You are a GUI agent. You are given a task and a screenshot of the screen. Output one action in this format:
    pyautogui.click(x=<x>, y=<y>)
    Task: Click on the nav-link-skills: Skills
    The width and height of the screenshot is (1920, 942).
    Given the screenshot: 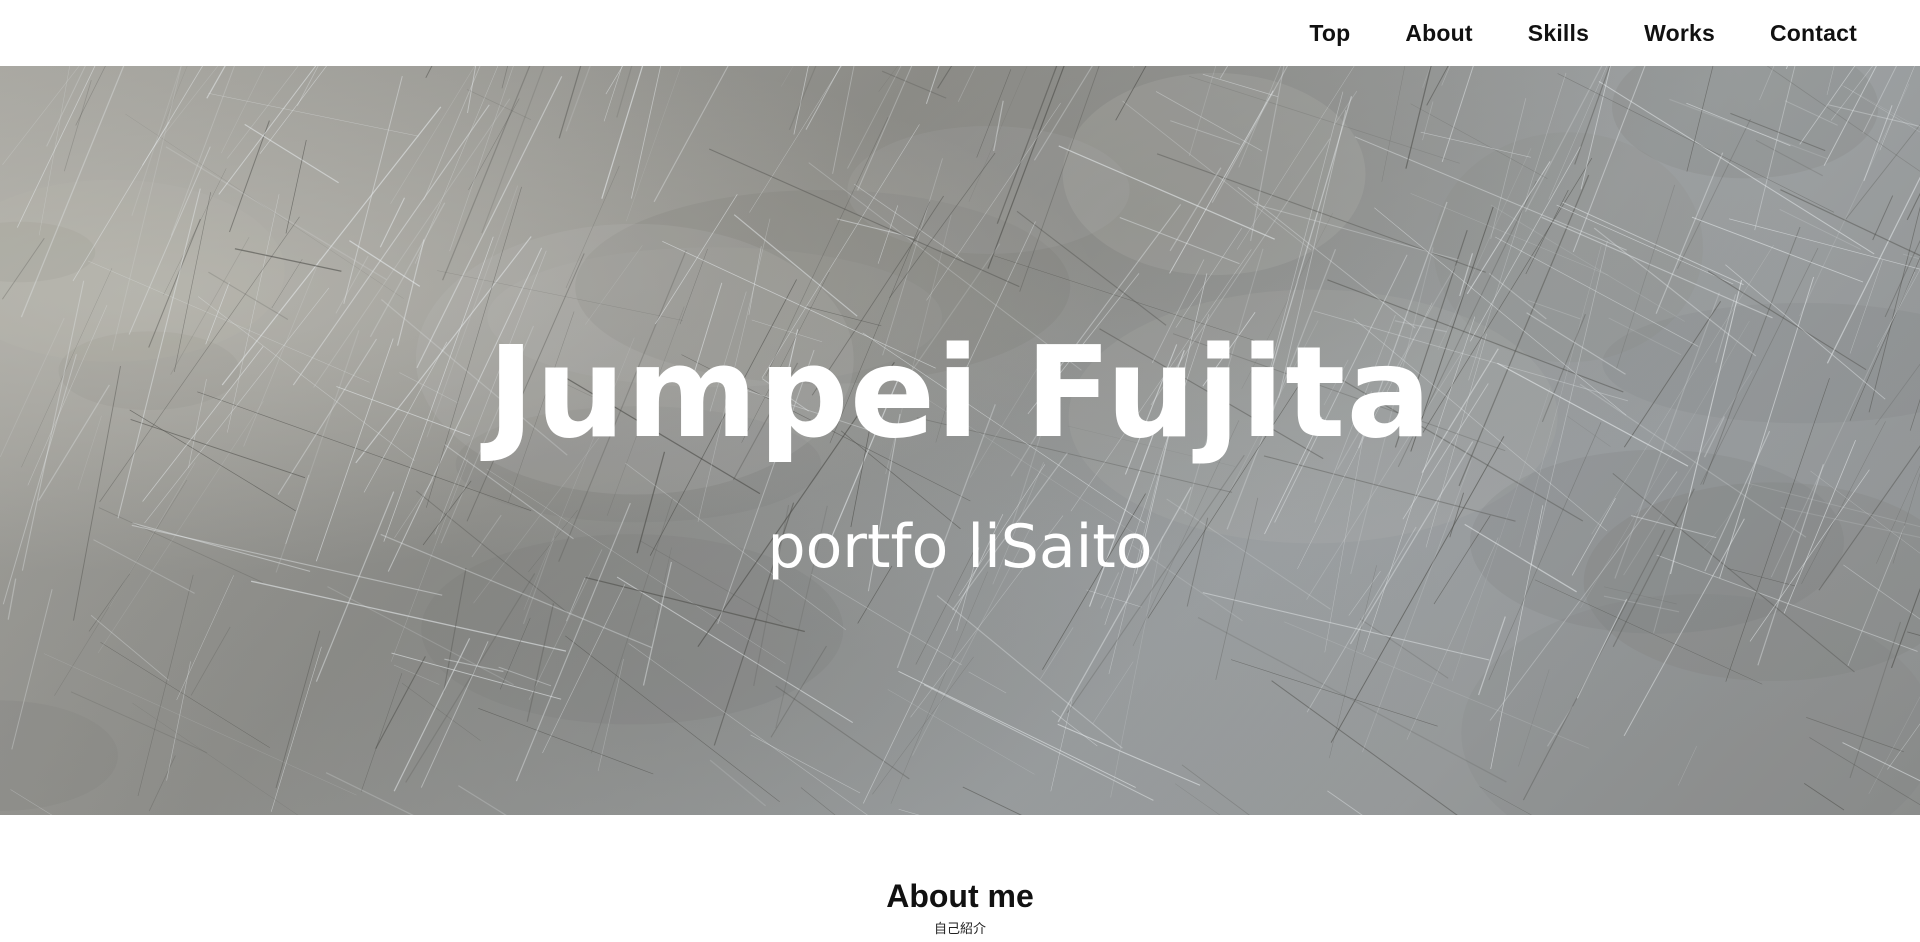 What is the action you would take?
    pyautogui.click(x=1558, y=33)
    